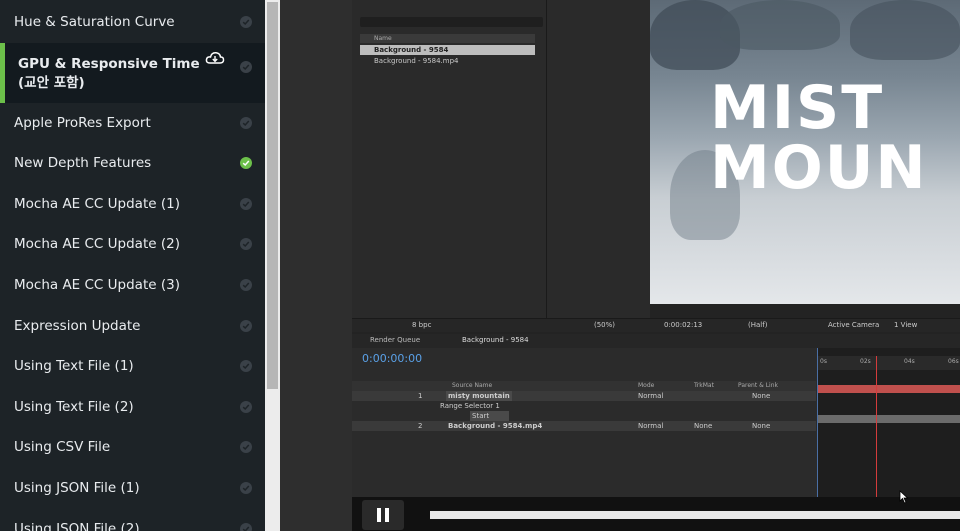 The image size is (960, 531). What do you see at coordinates (646, 385) in the screenshot?
I see `col-mode: Mode` at bounding box center [646, 385].